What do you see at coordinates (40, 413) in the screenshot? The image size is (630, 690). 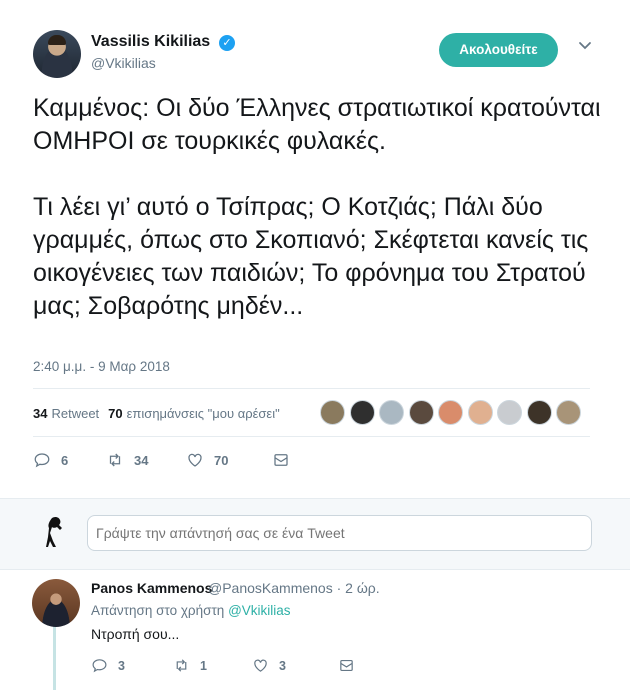 I see `retweet-count: 34` at bounding box center [40, 413].